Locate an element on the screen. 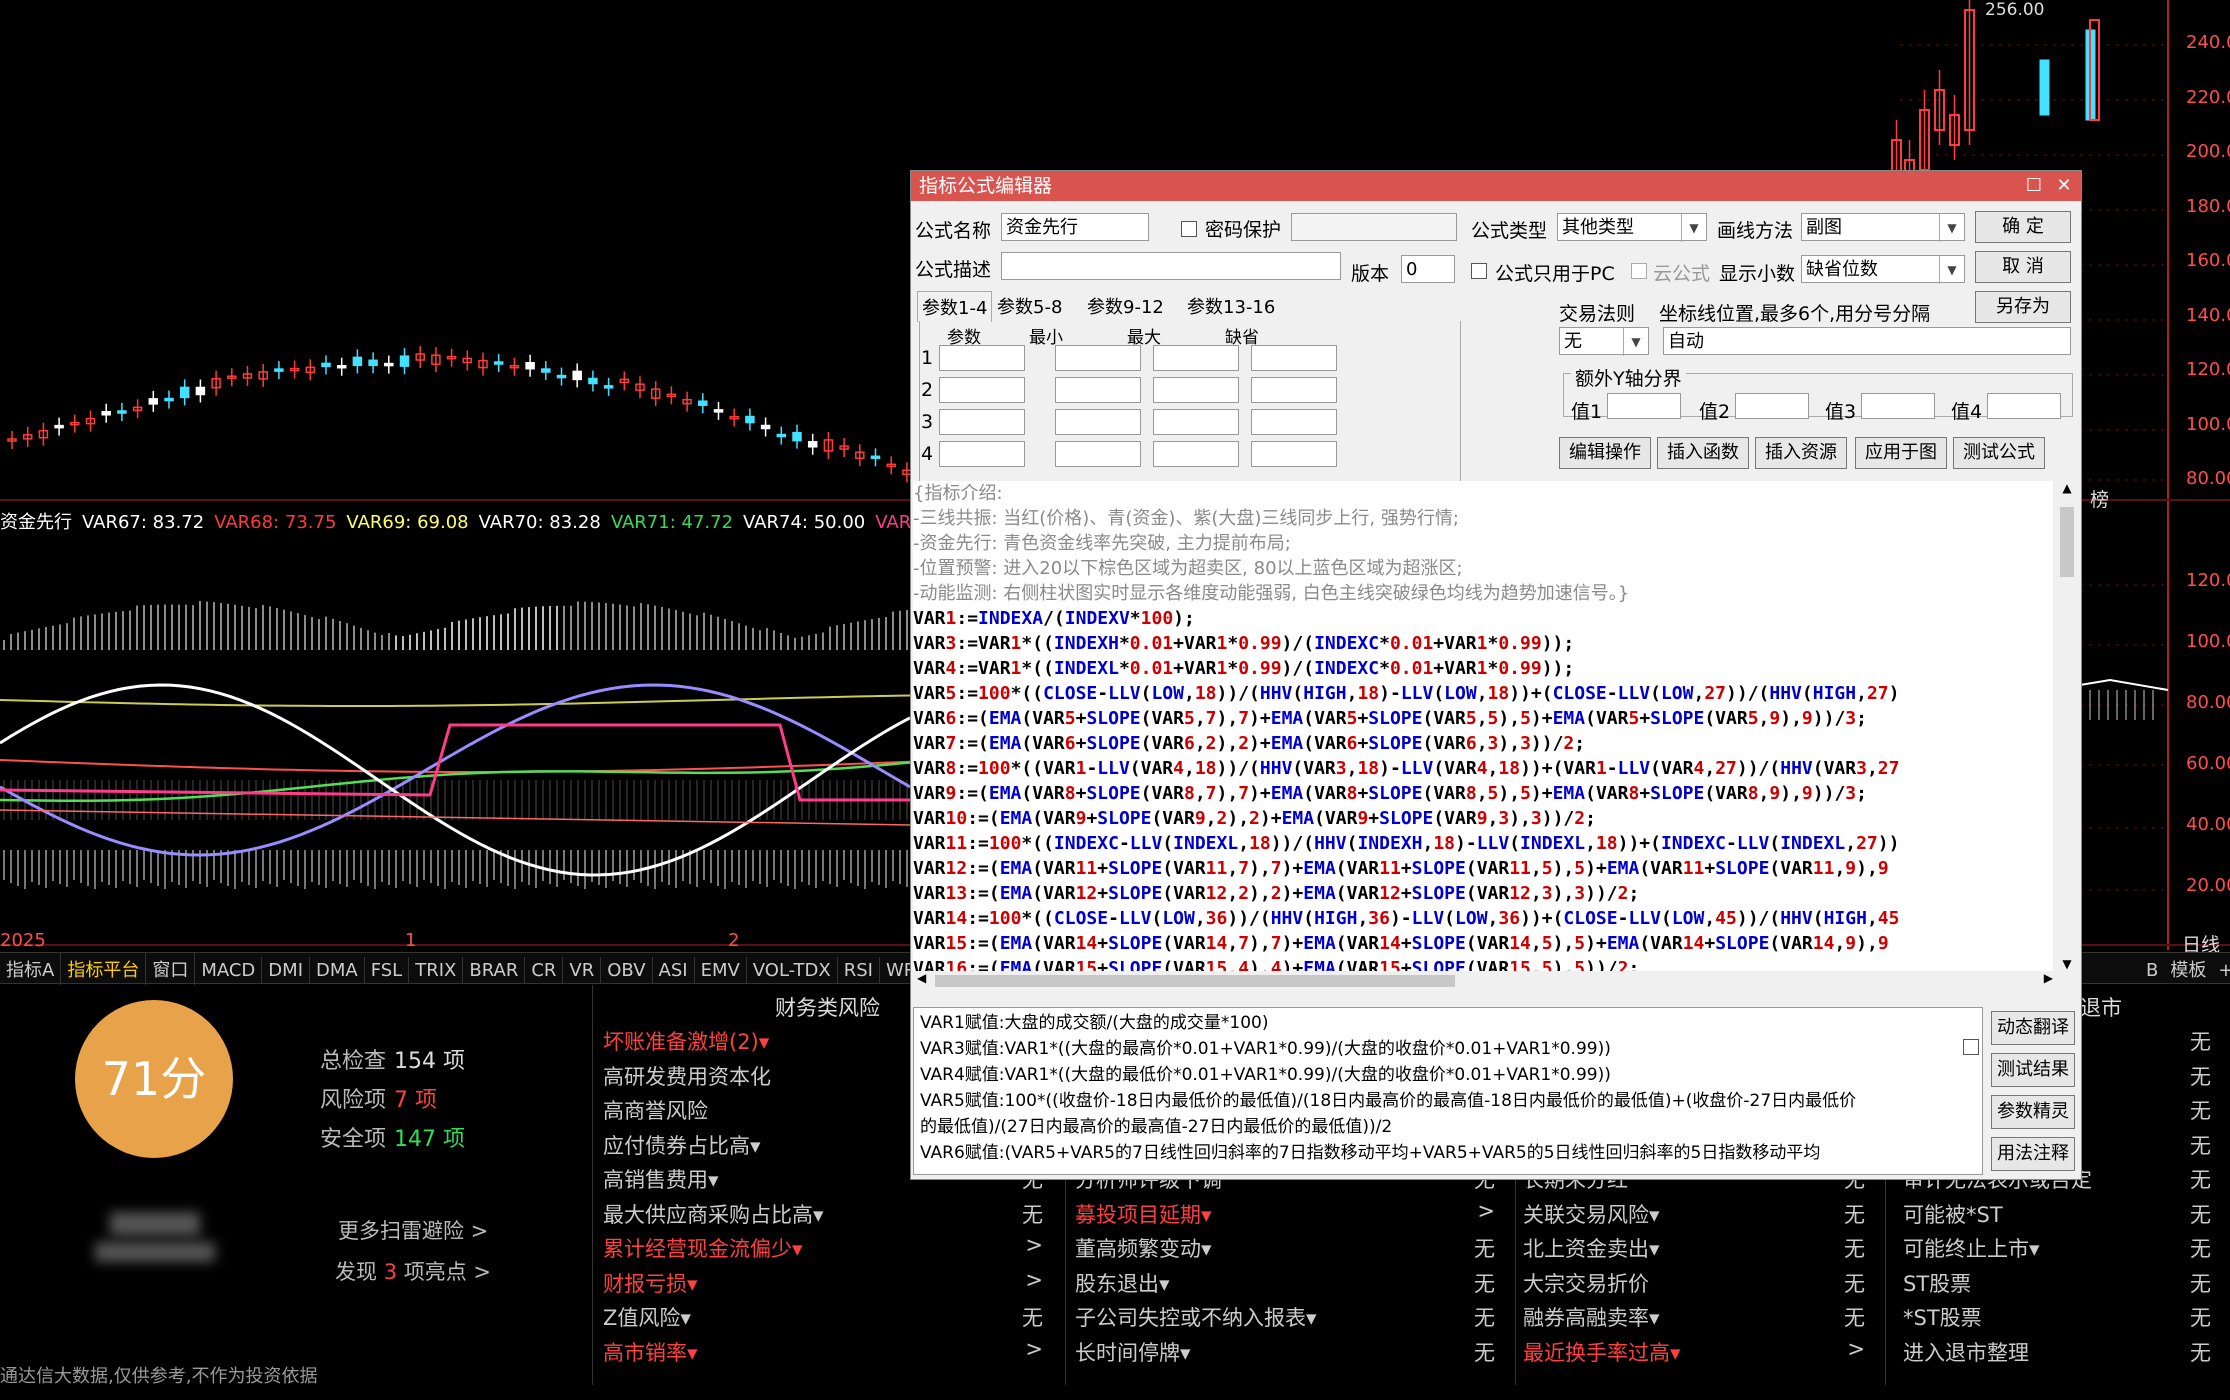  tab-fsl: FSL is located at coordinates (387, 970).